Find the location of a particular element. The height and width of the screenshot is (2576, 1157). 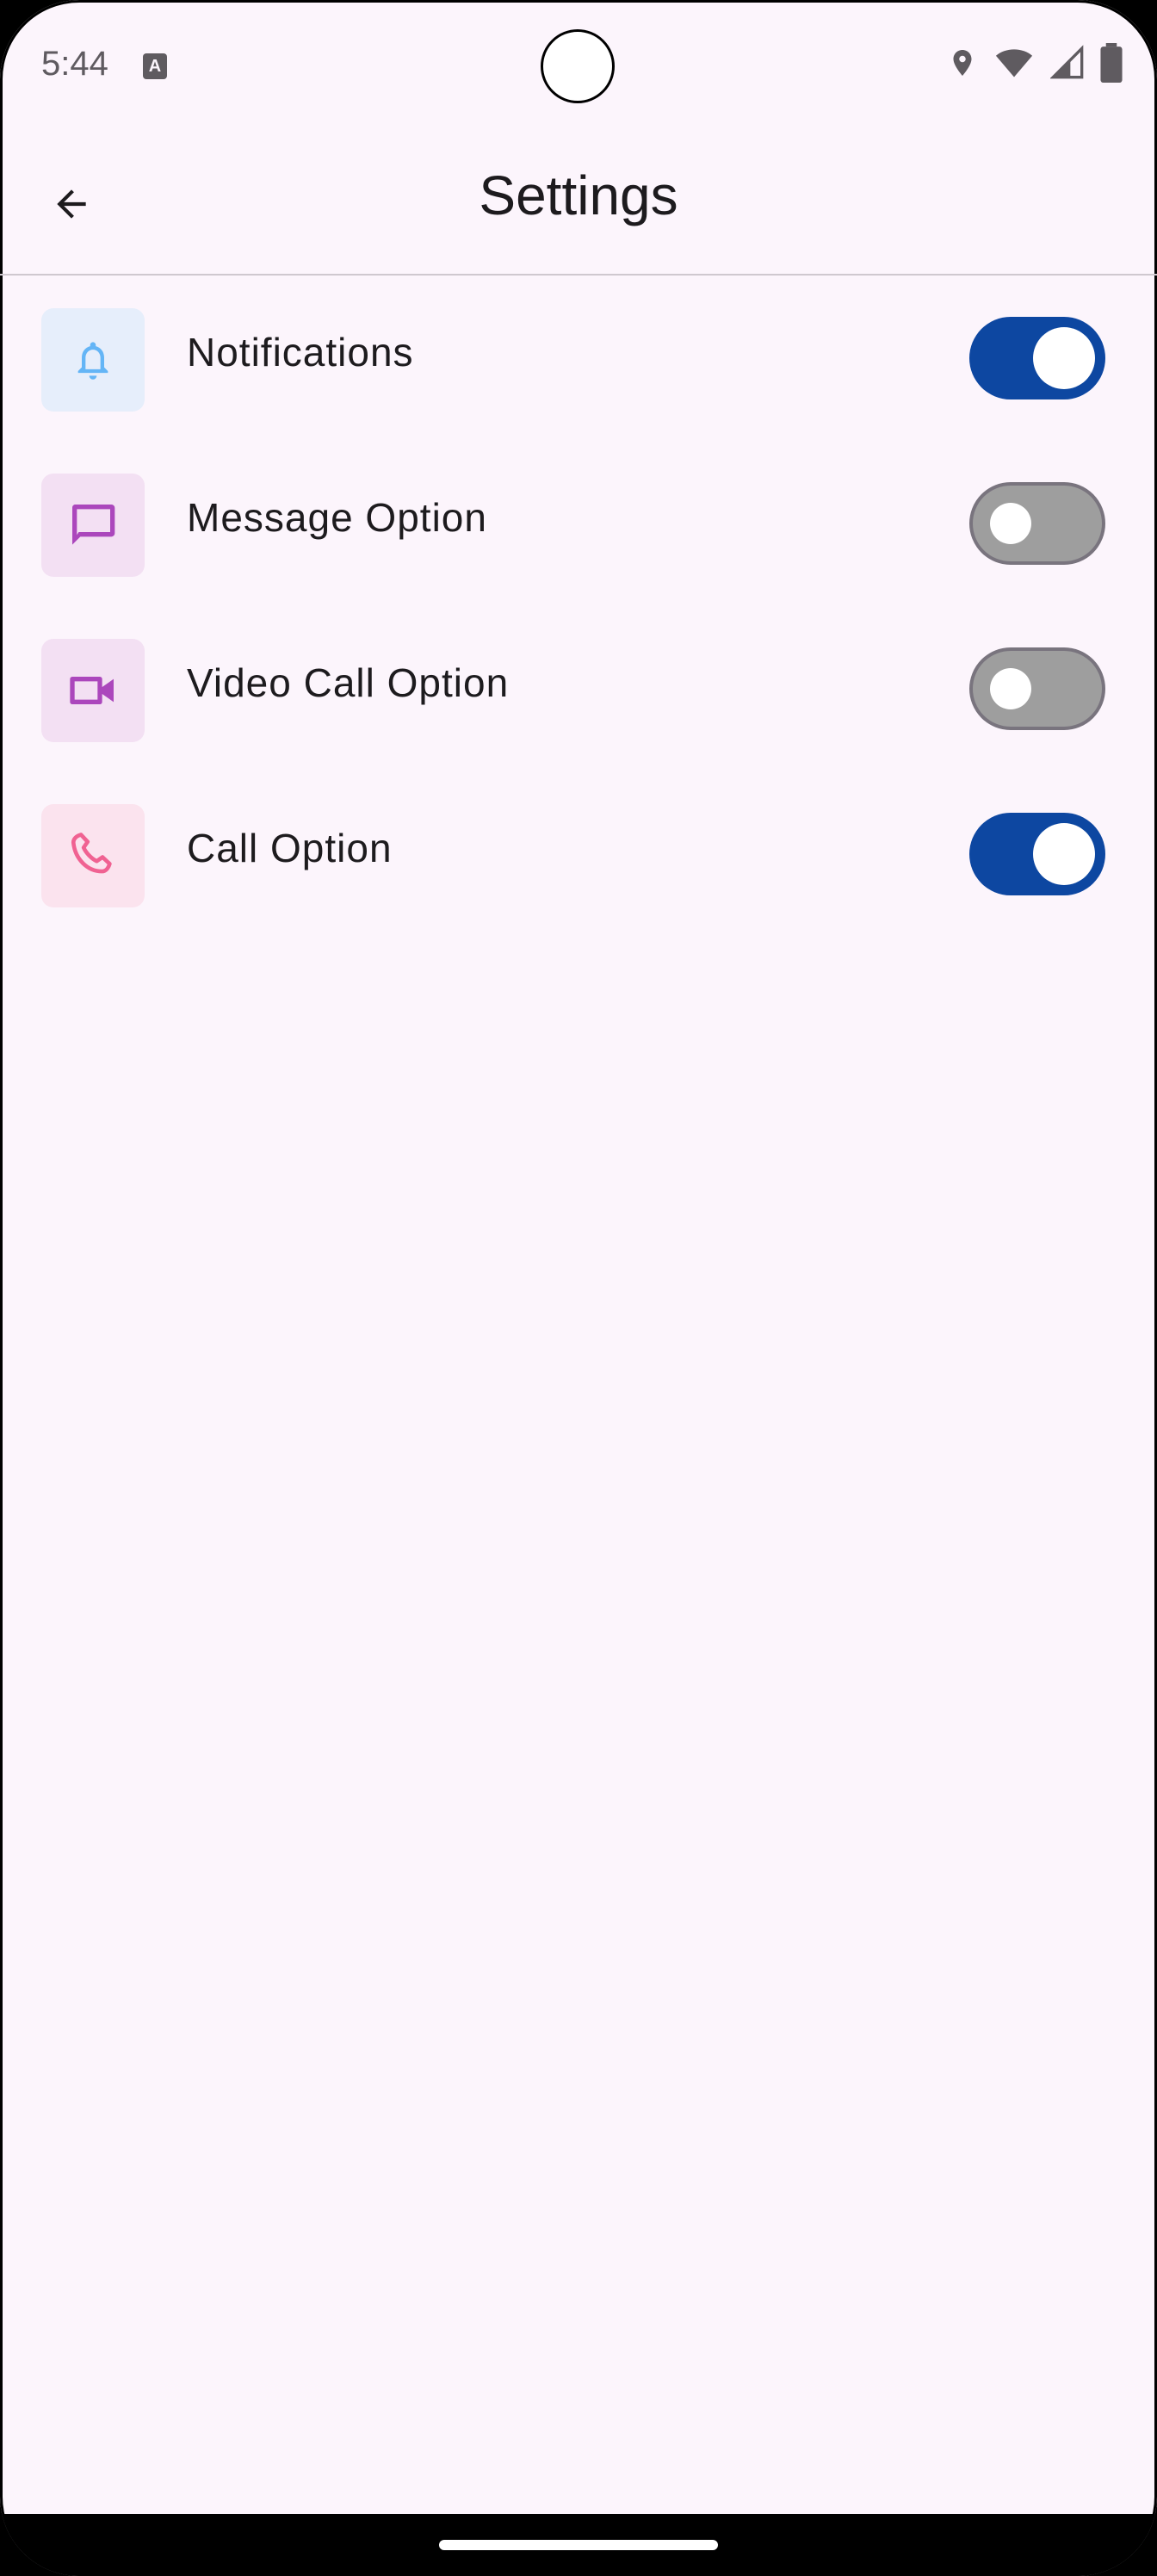

notifications-toggle is located at coordinates (1037, 358).